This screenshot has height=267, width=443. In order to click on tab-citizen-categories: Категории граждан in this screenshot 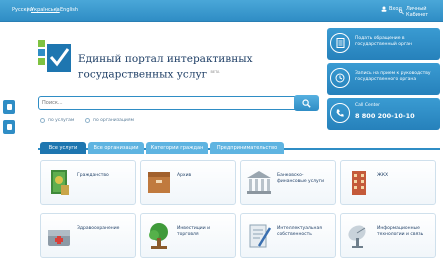, I will do `click(177, 148)`.